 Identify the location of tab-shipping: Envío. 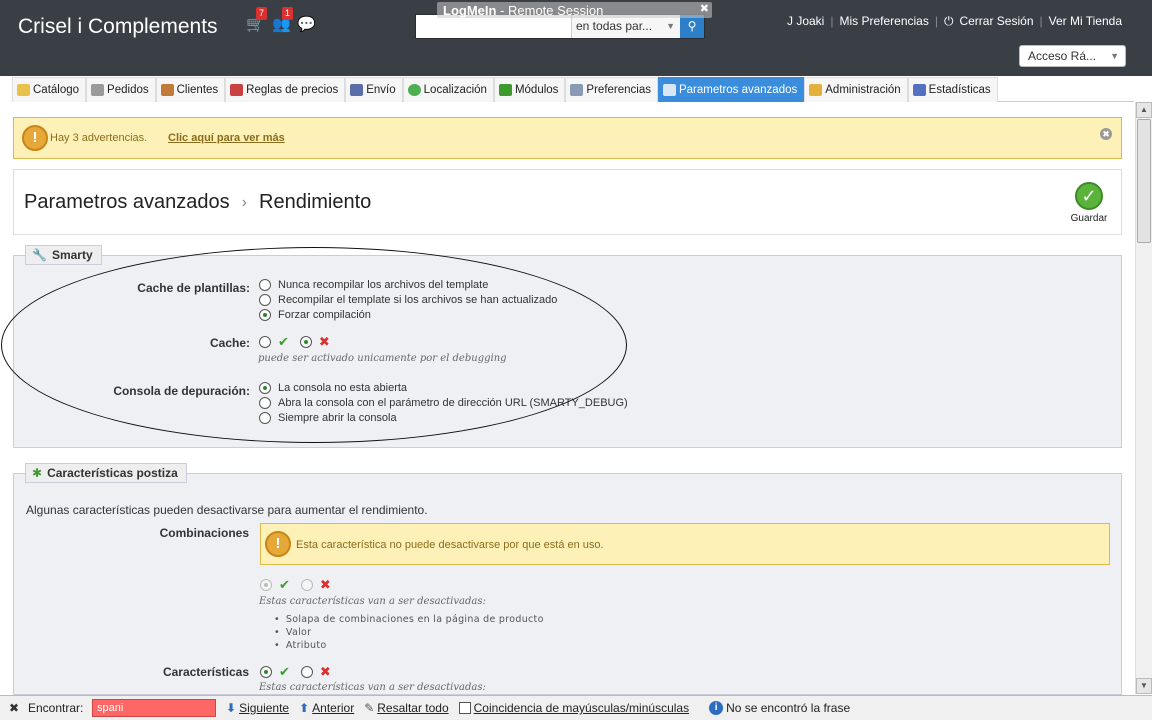
(374, 89).